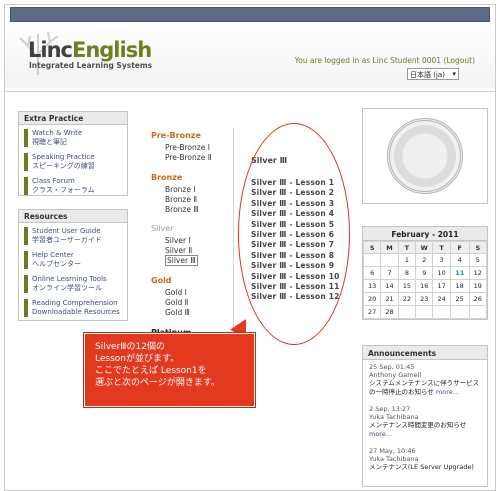  I want to click on calendar-day: 2, so click(424, 260).